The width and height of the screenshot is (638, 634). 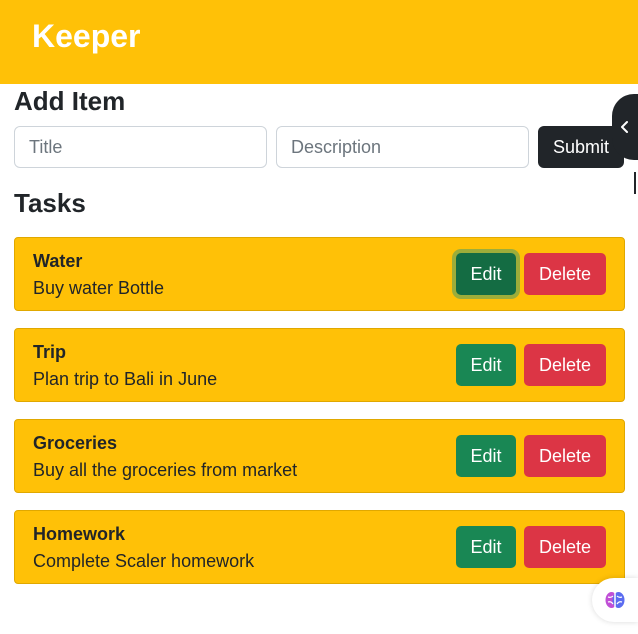 I want to click on edge-handle, so click(x=636, y=183).